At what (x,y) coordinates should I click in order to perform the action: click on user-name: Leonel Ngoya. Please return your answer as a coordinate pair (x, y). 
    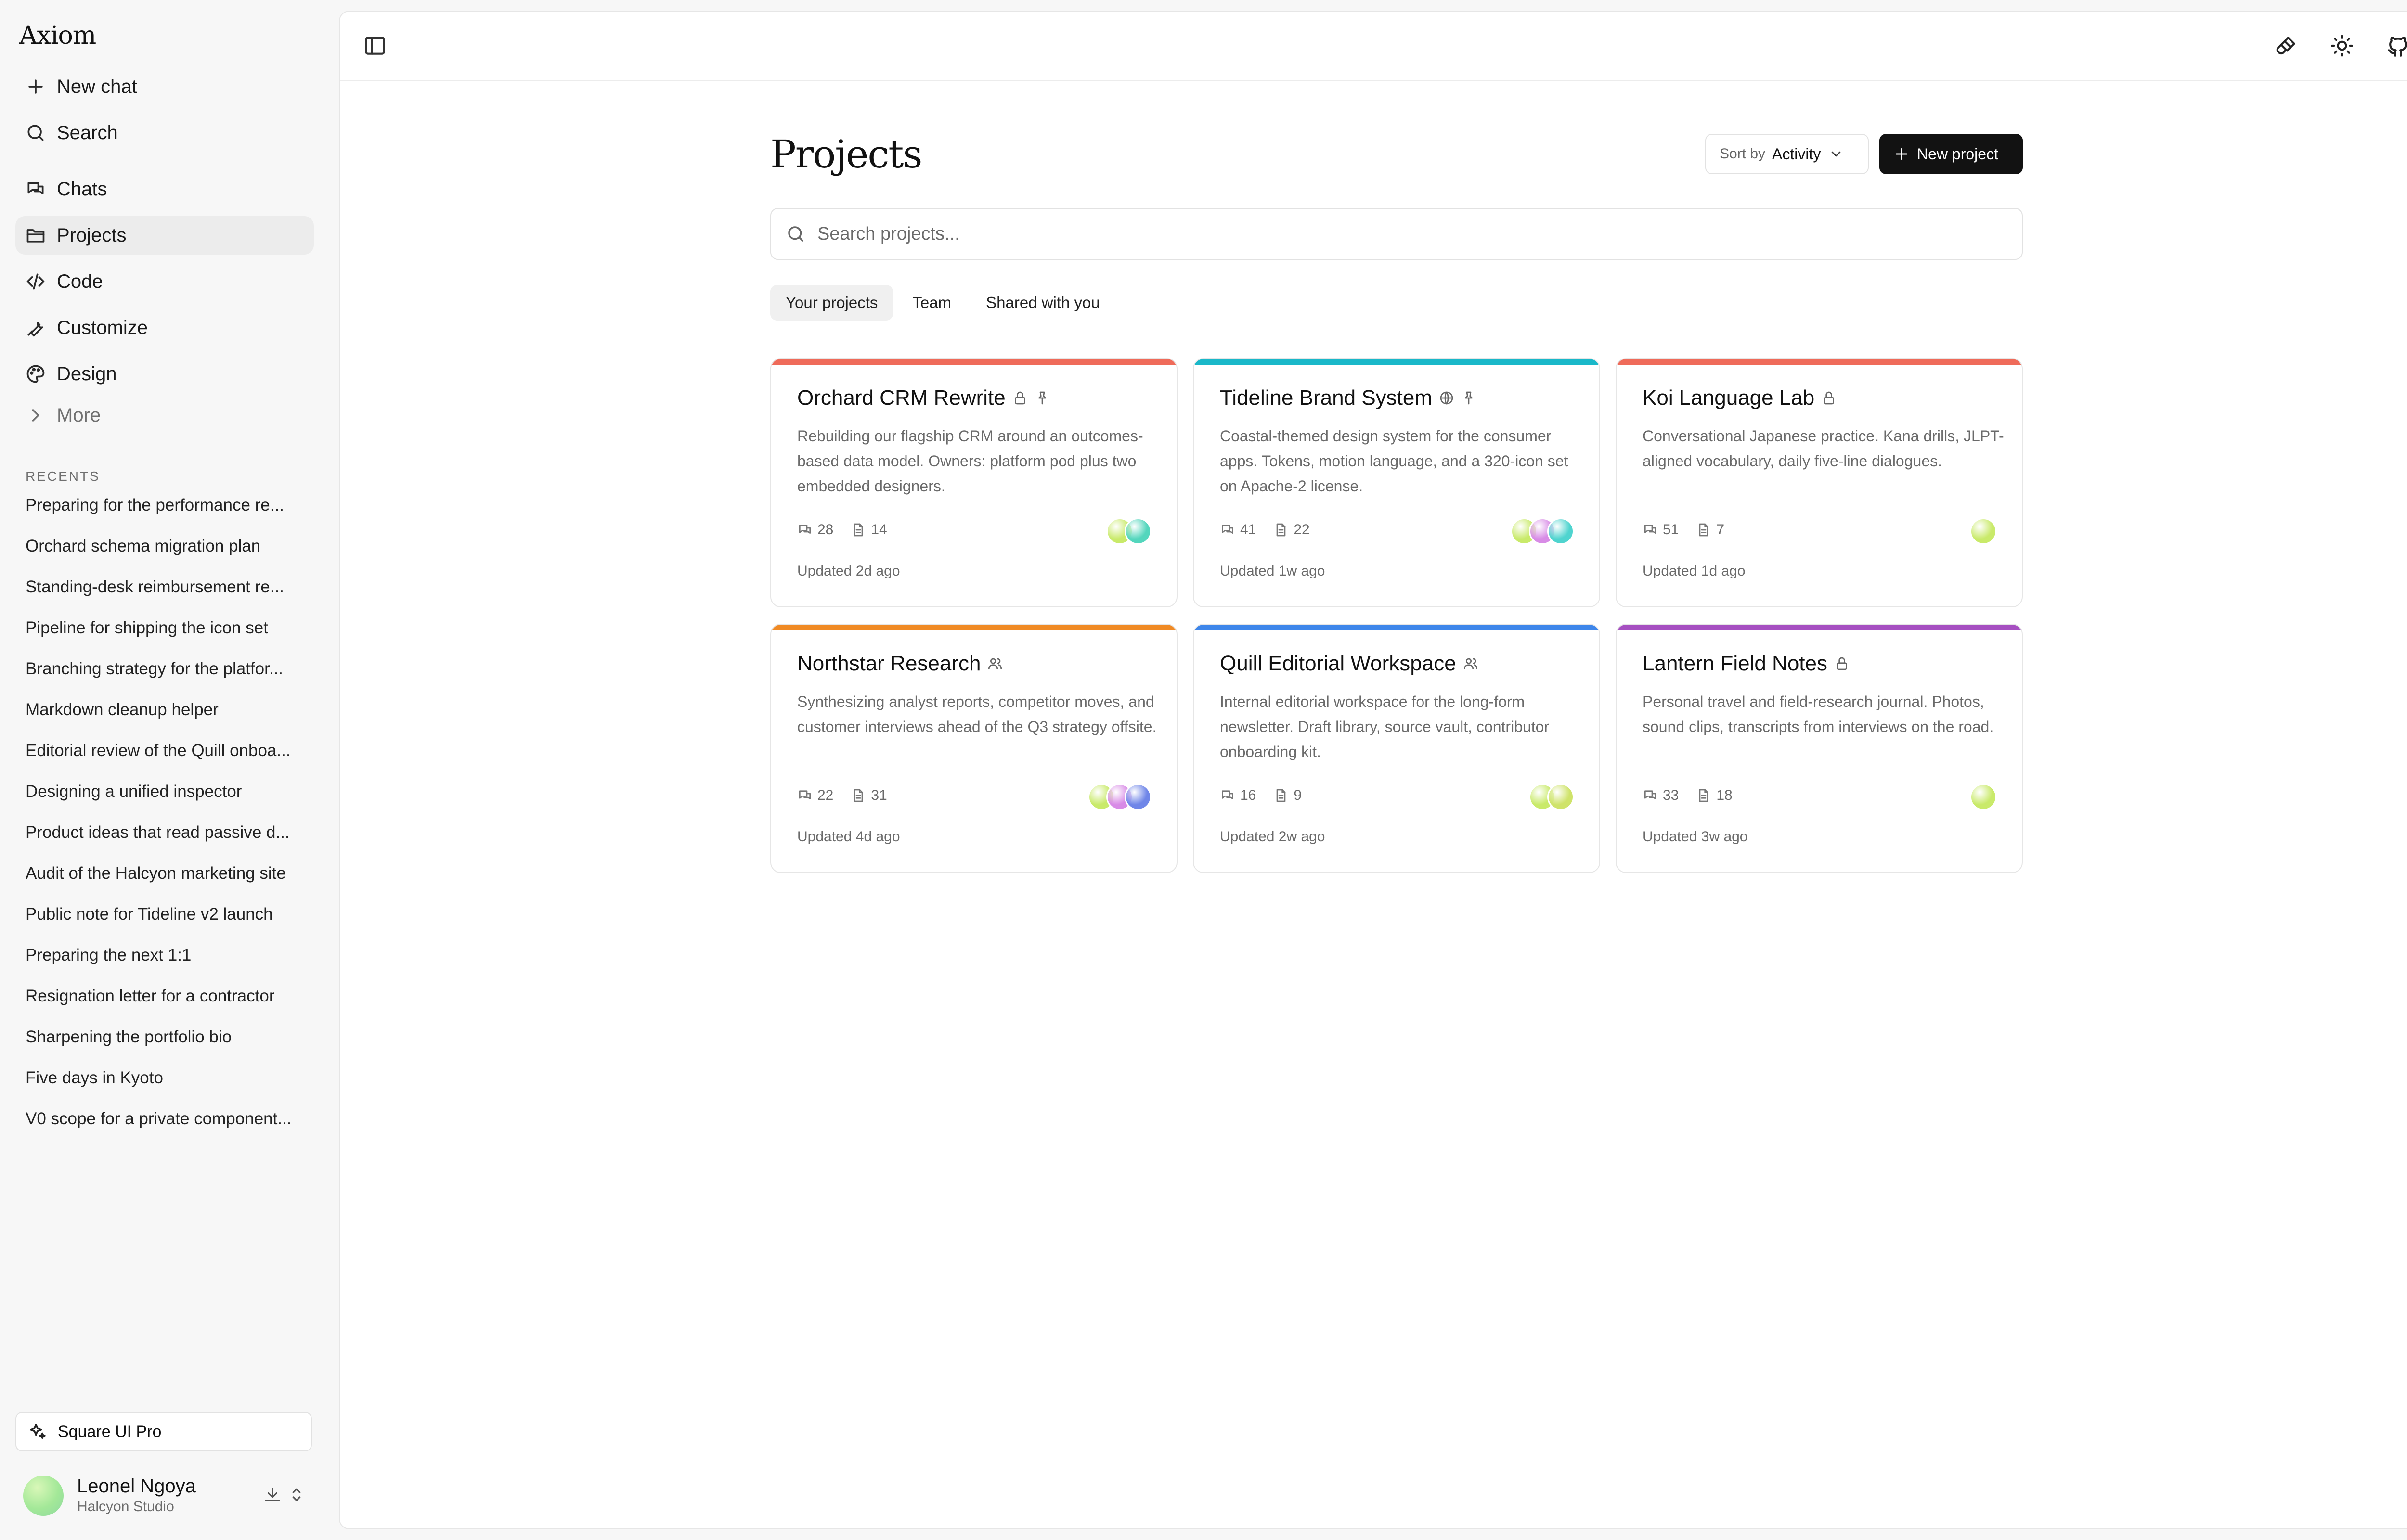
    Looking at the image, I should click on (136, 1486).